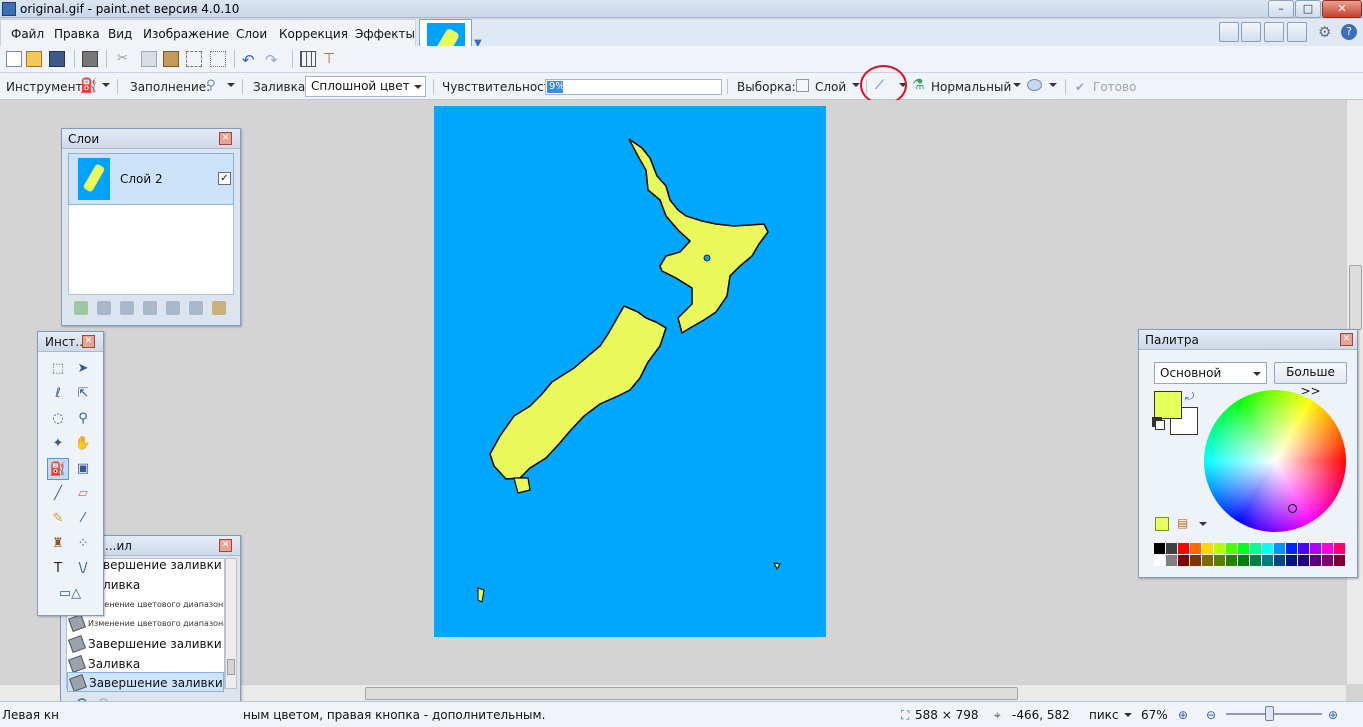 The width and height of the screenshot is (1363, 727). I want to click on reset-colors-icon, so click(1160, 425).